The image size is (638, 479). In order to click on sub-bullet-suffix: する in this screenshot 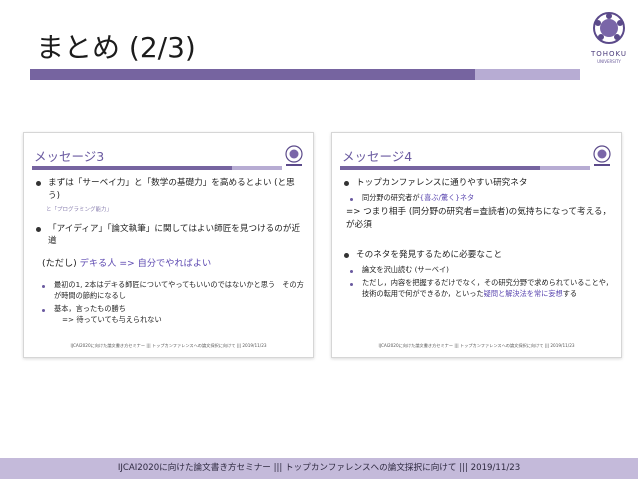, I will do `click(570, 293)`.